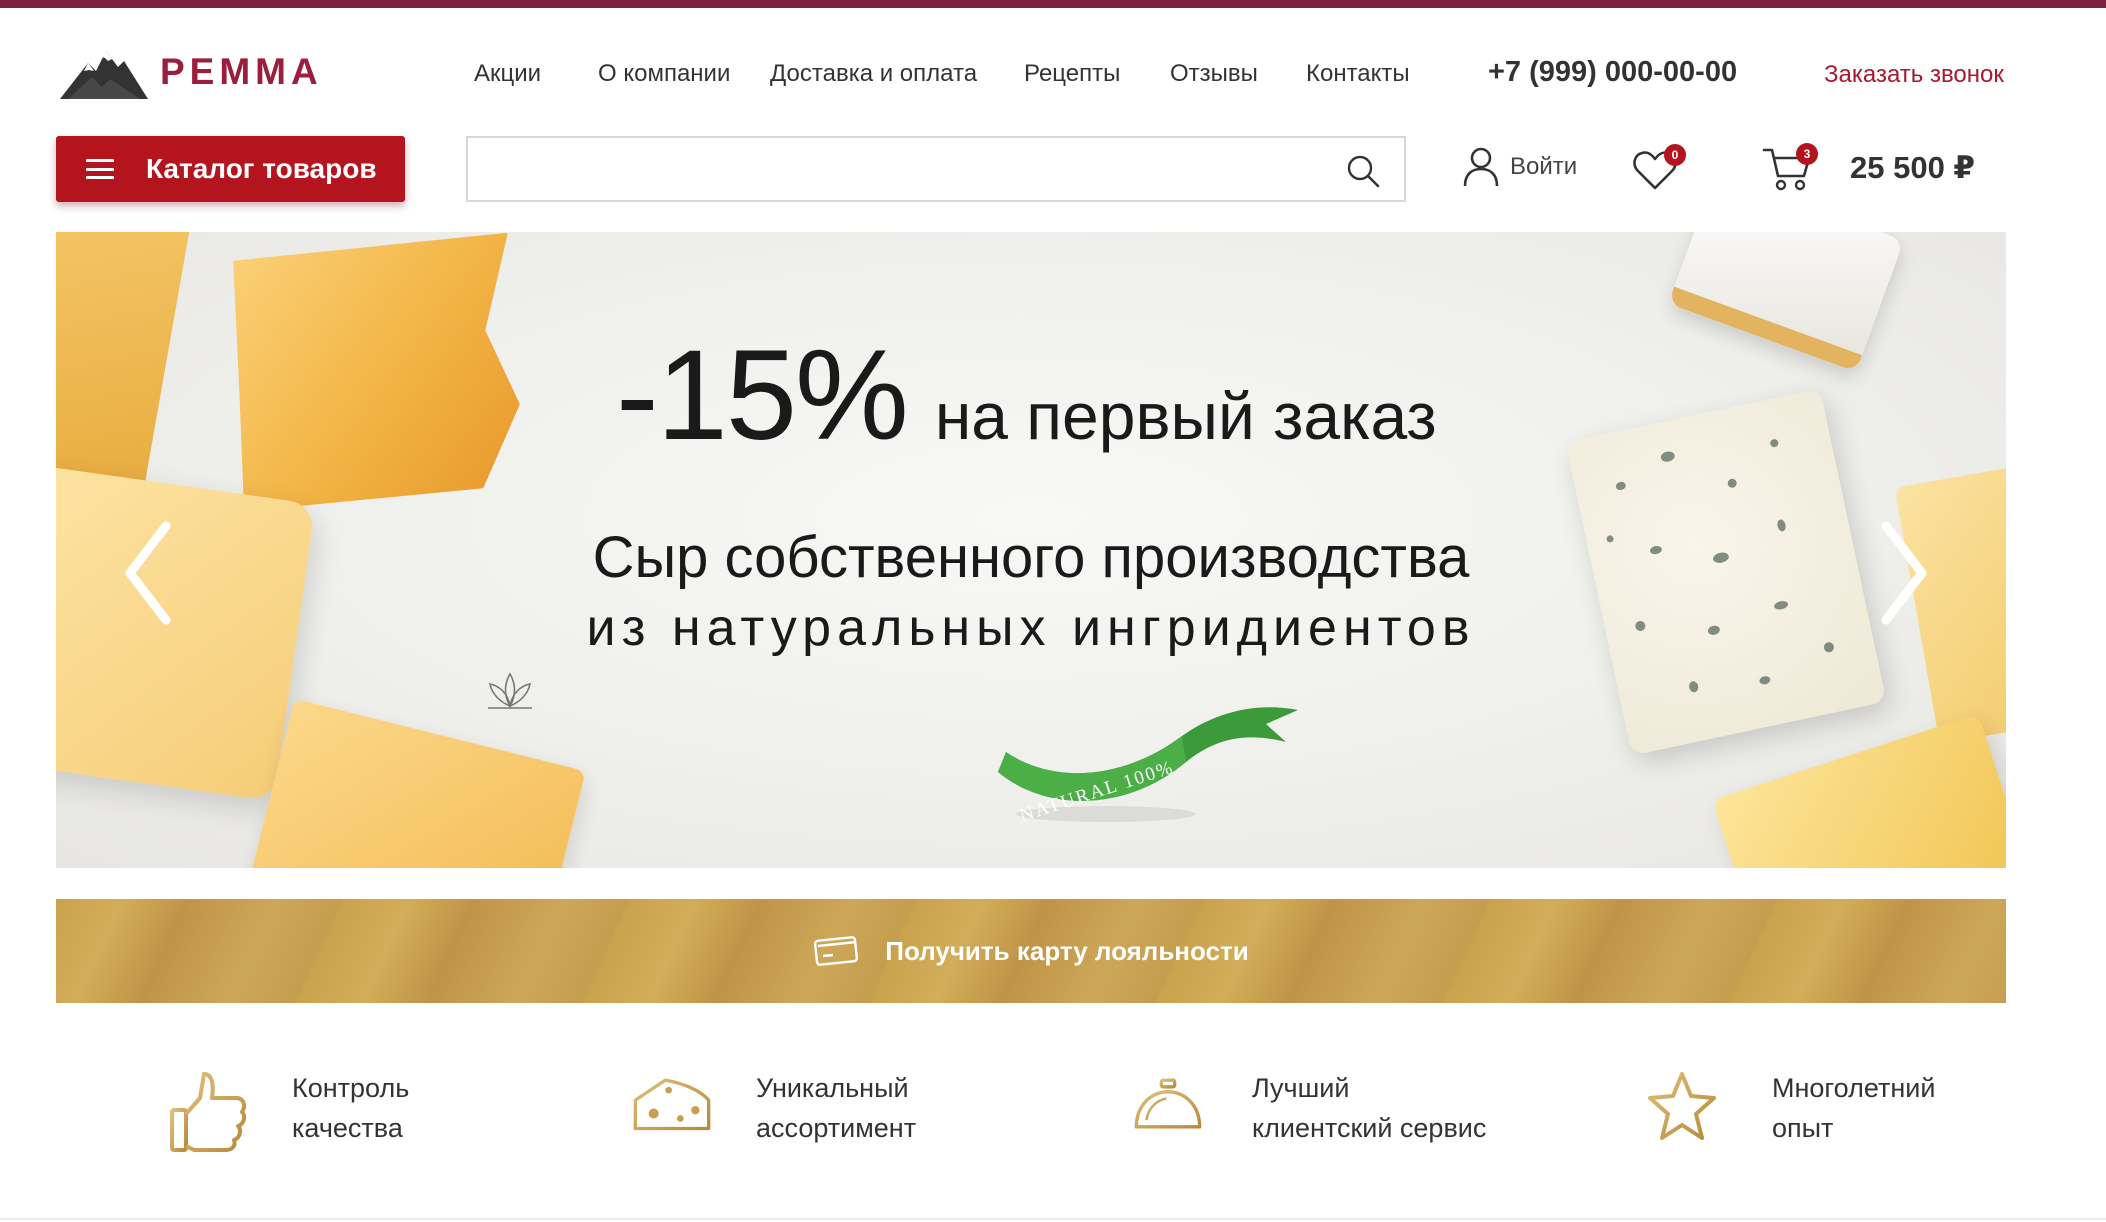  What do you see at coordinates (1053, 4) in the screenshot?
I see `top-accent-strip` at bounding box center [1053, 4].